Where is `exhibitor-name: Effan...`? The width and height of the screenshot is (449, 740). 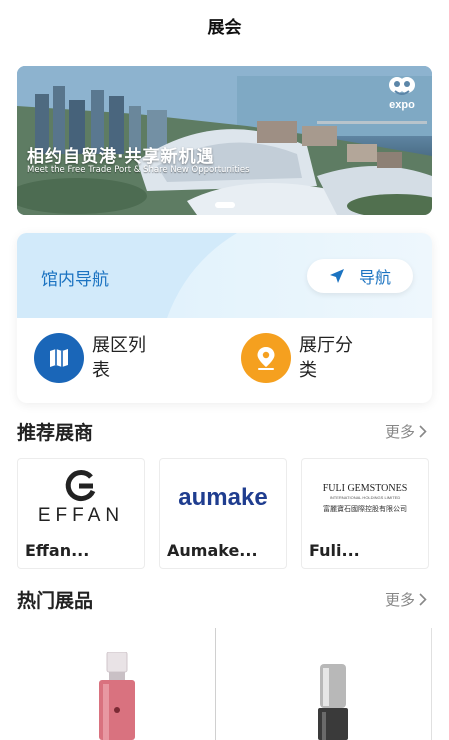
exhibitor-name: Effan... is located at coordinates (57, 550).